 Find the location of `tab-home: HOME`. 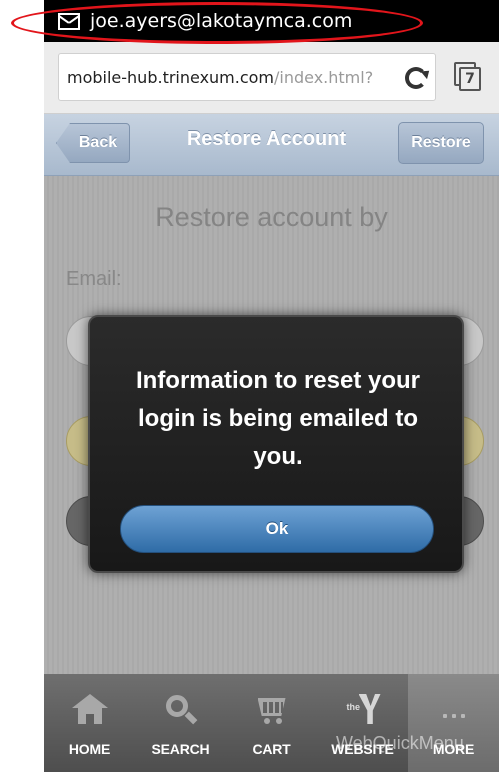

tab-home: HOME is located at coordinates (89, 723).